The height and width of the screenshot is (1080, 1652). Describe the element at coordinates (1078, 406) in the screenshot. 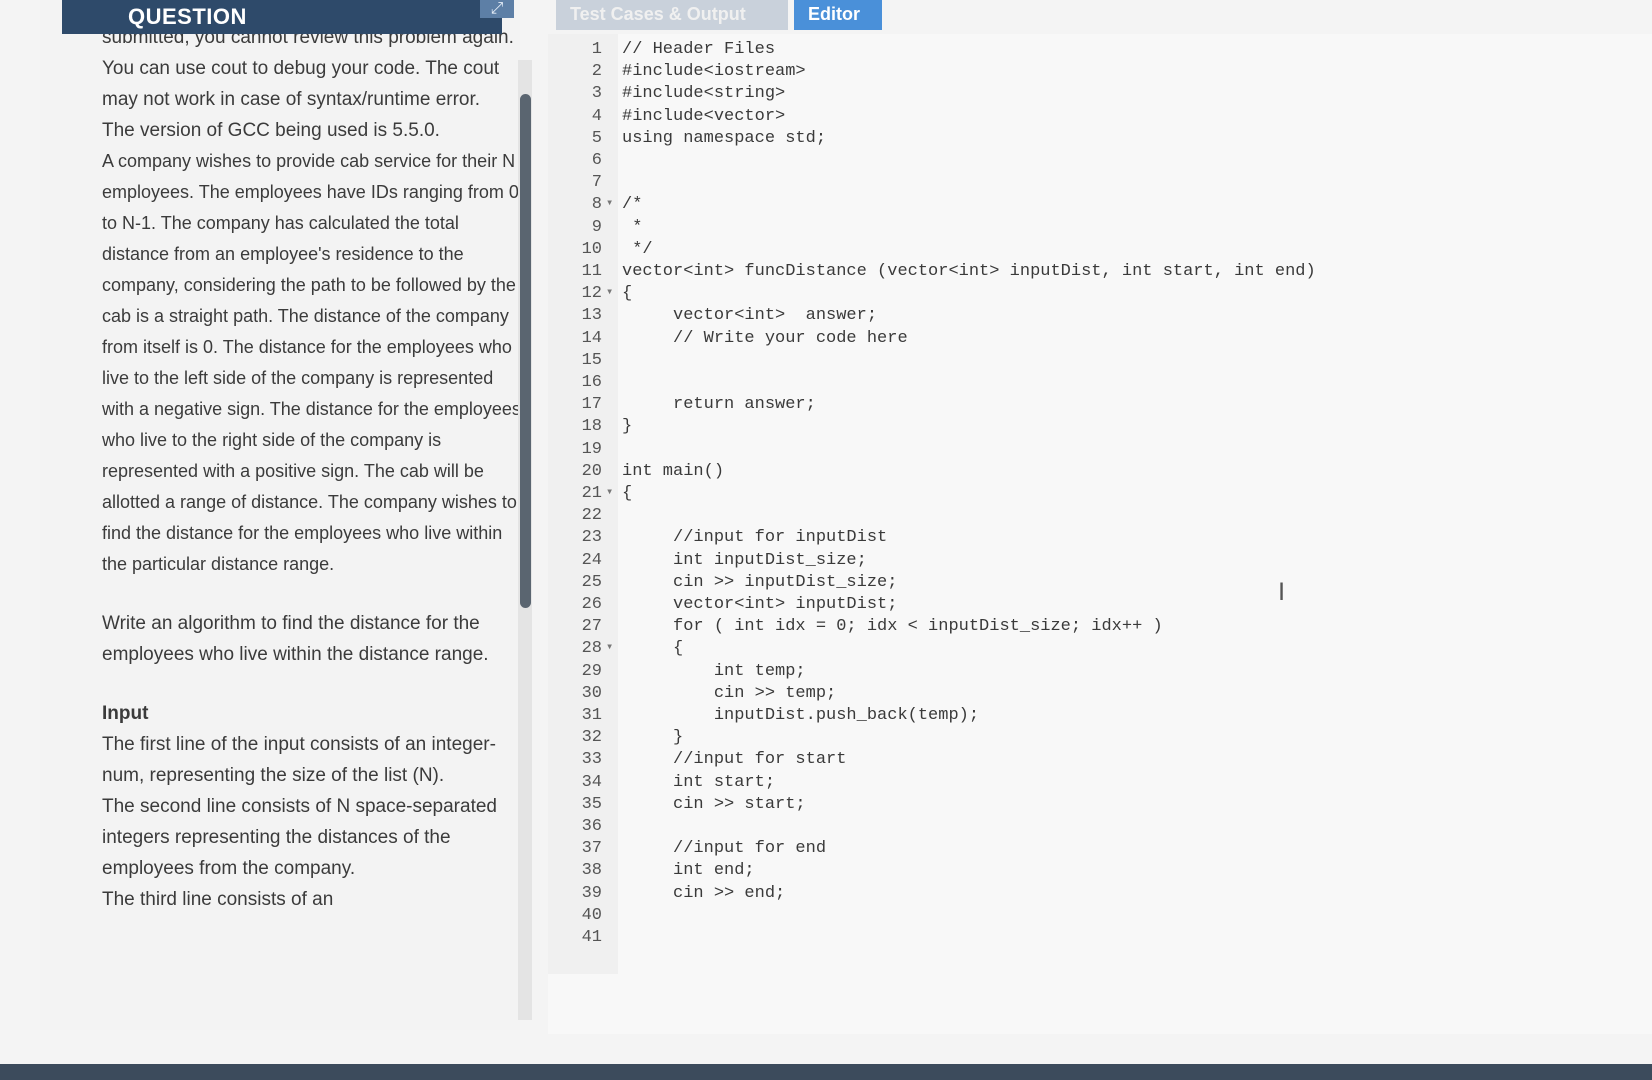

I see `code-line: 17 return answer;` at that location.